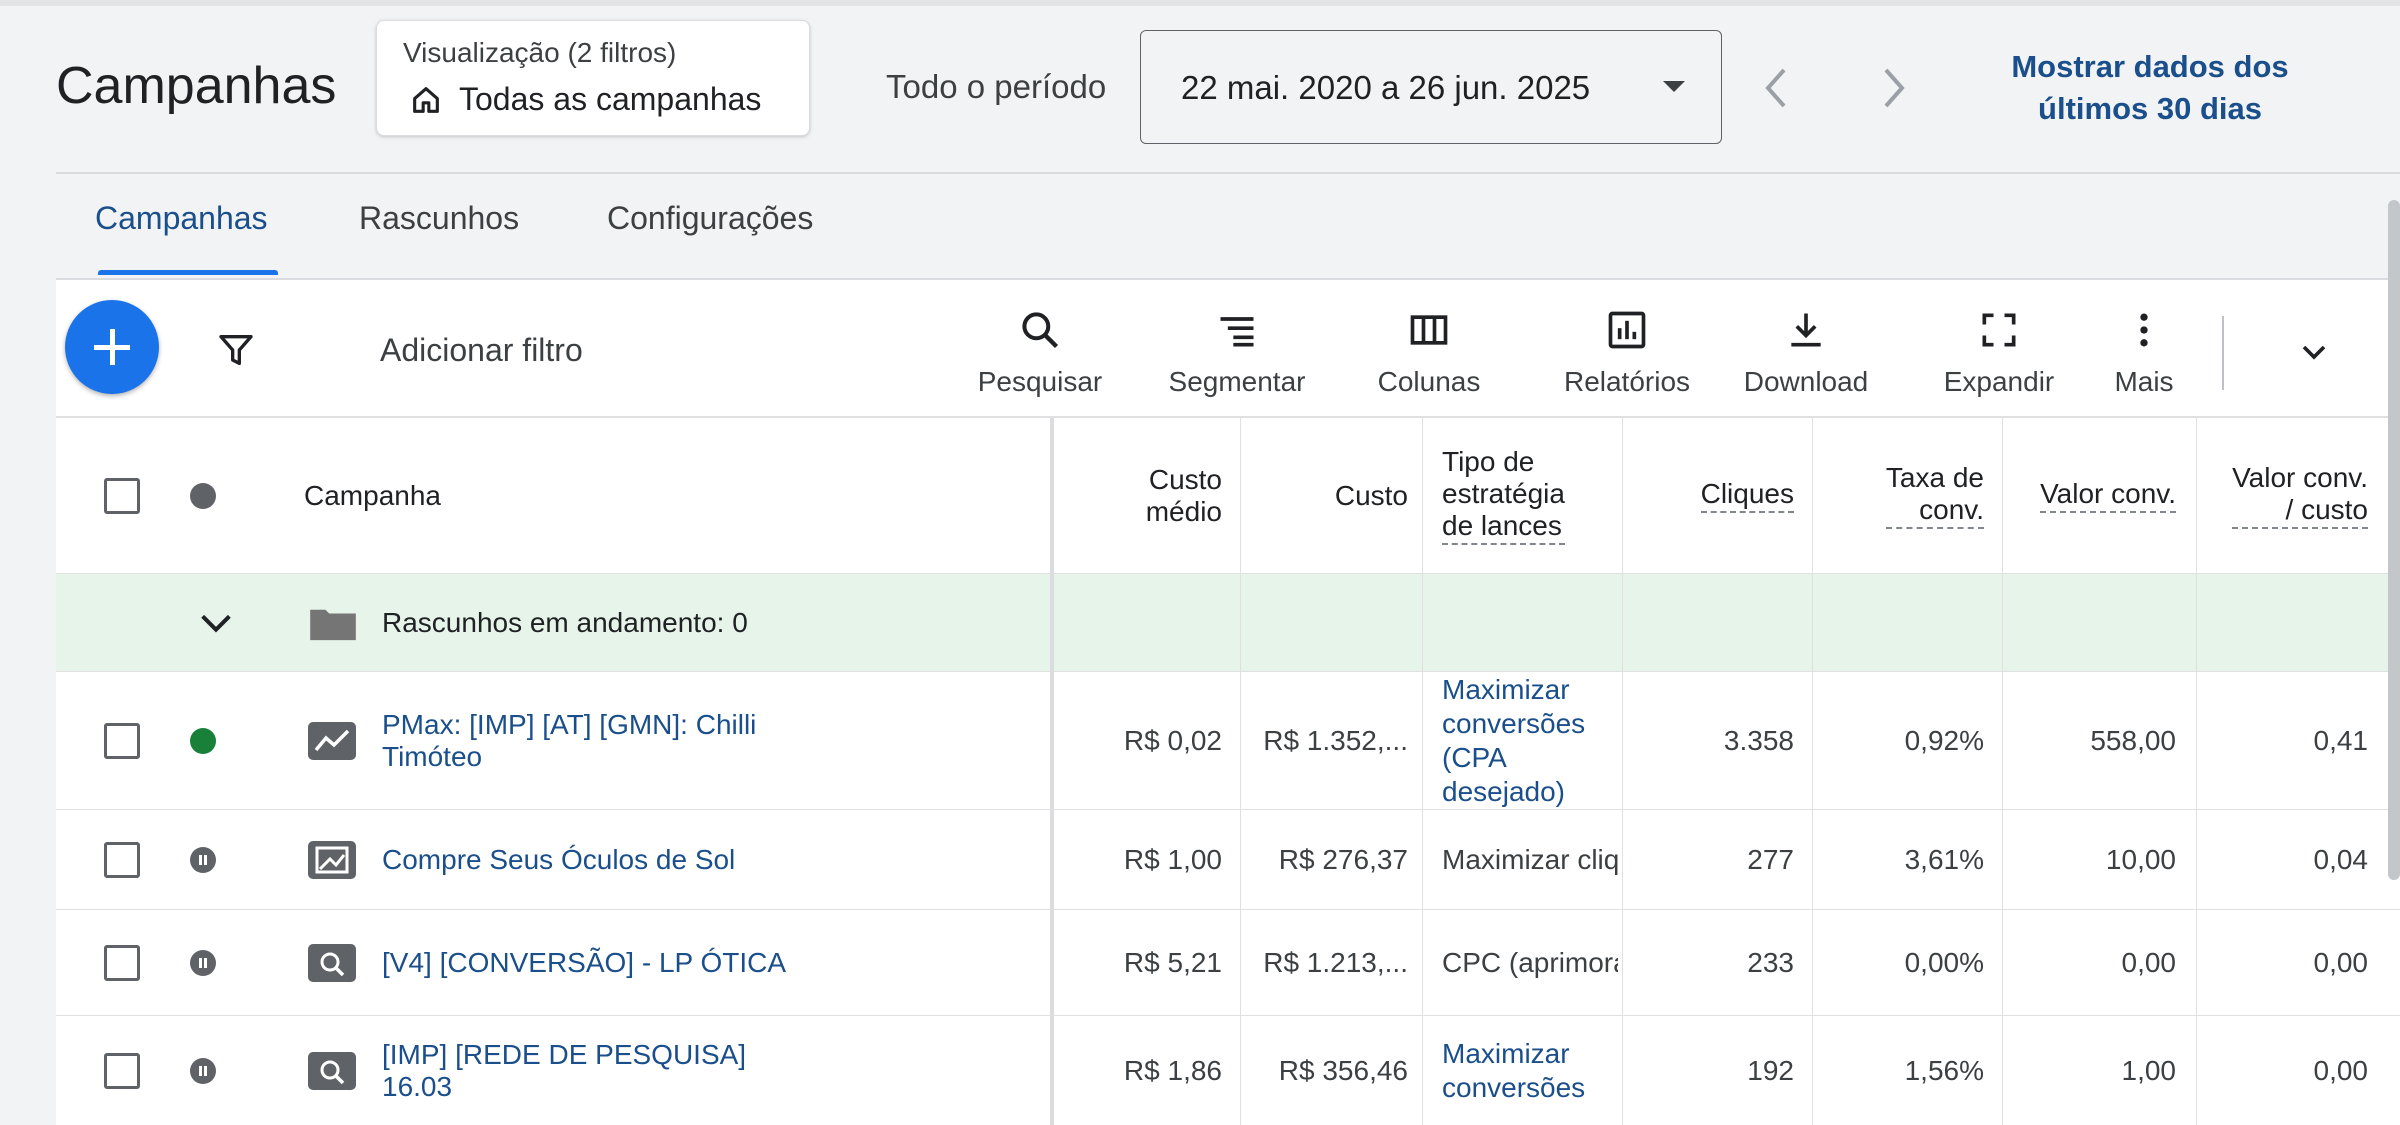 The width and height of the screenshot is (2400, 1125). I want to click on conv-value-cell: 1,00, so click(2149, 1070).